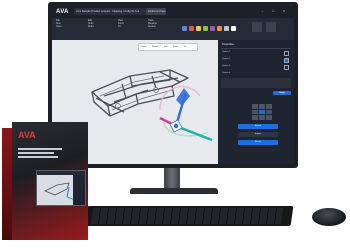  I want to click on box-screenshot, so click(61, 188).